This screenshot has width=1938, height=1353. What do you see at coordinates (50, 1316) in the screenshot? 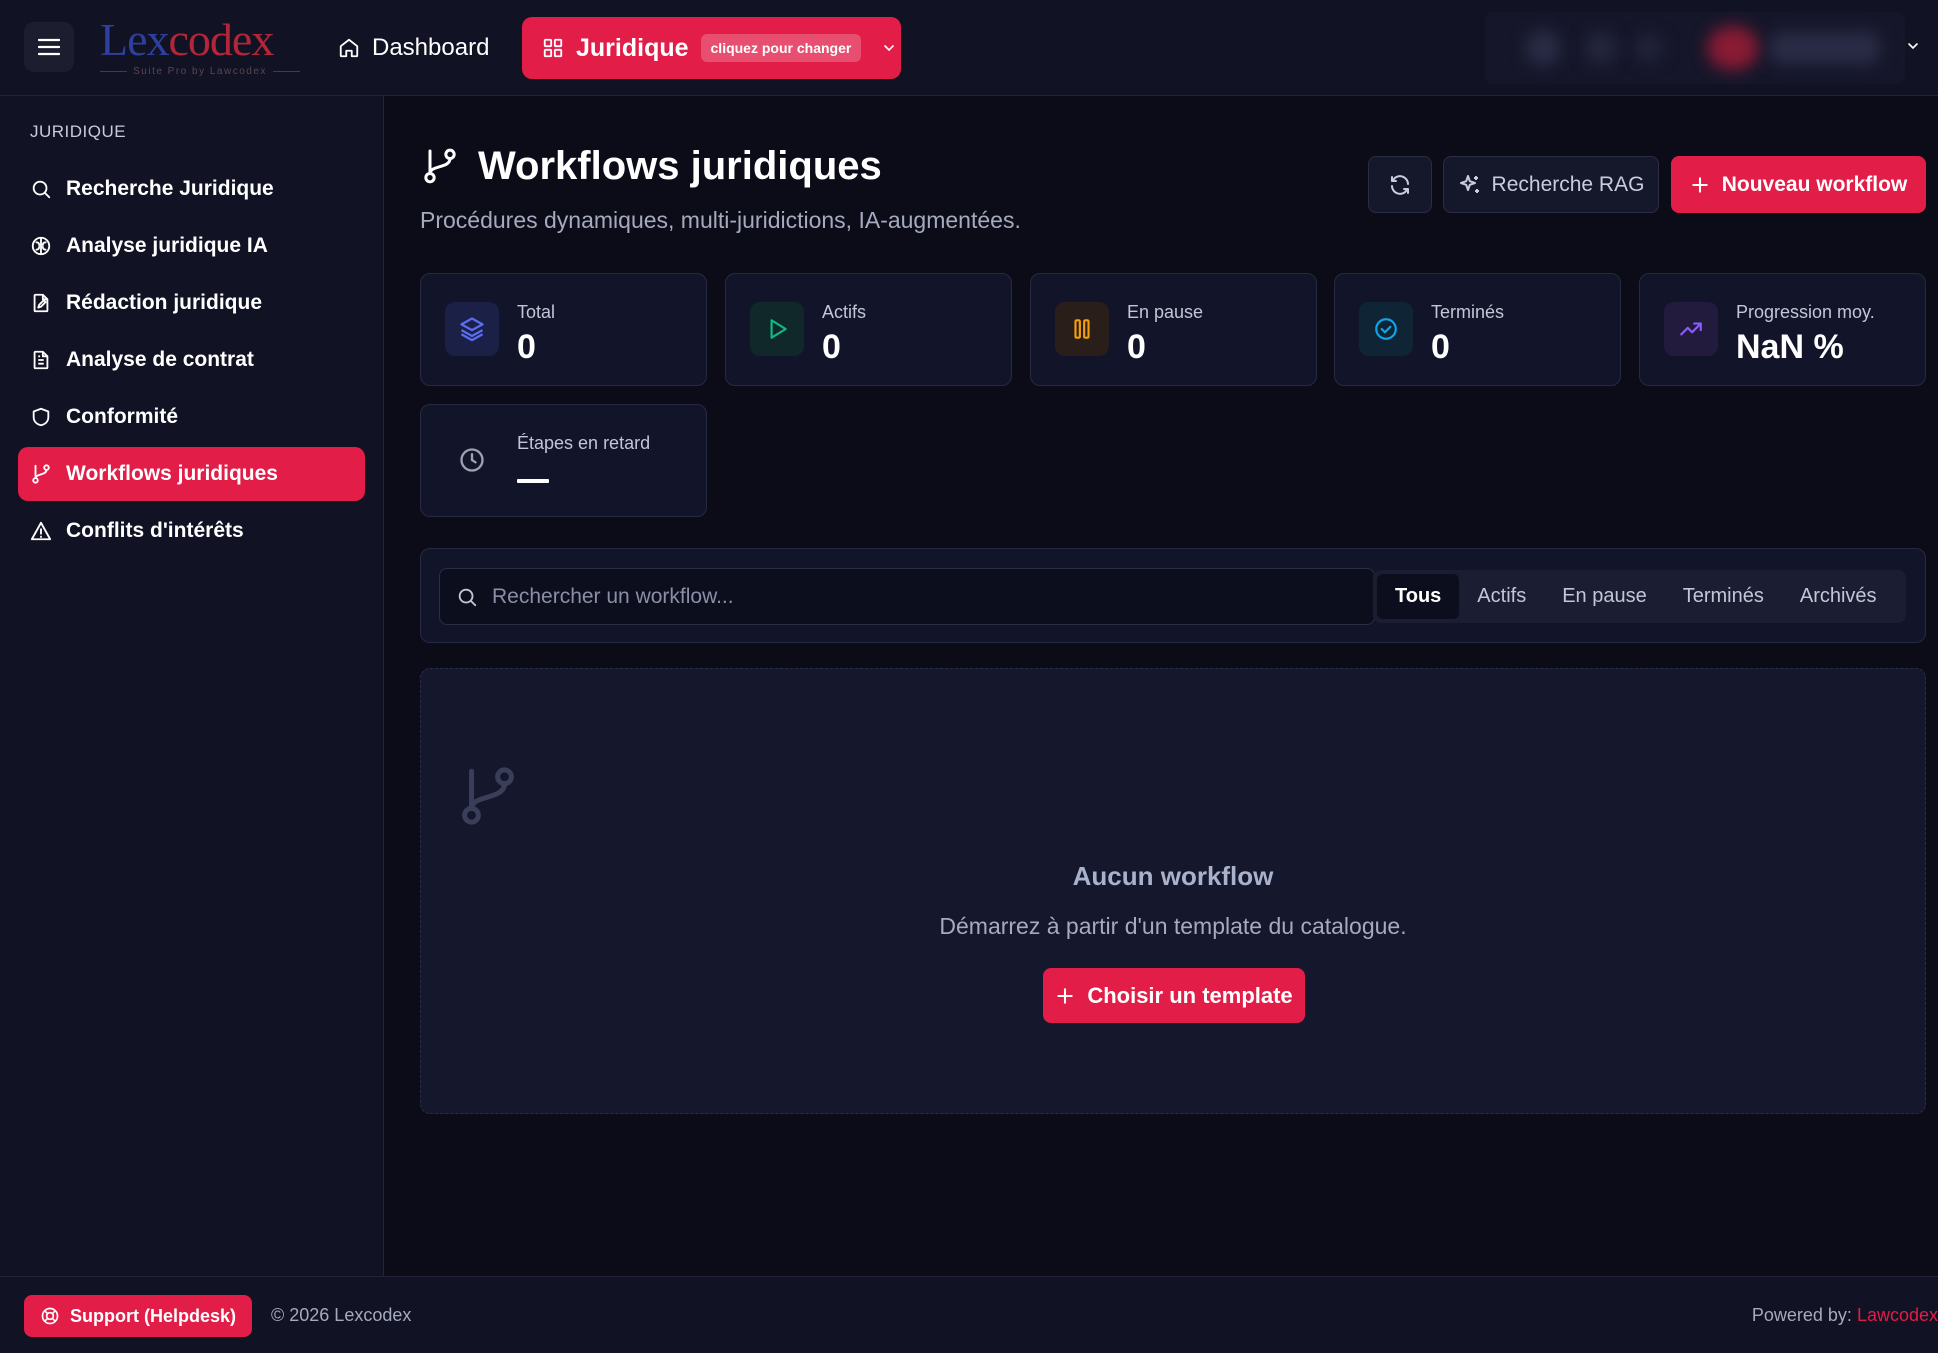
I see `lifebuoy-icon` at bounding box center [50, 1316].